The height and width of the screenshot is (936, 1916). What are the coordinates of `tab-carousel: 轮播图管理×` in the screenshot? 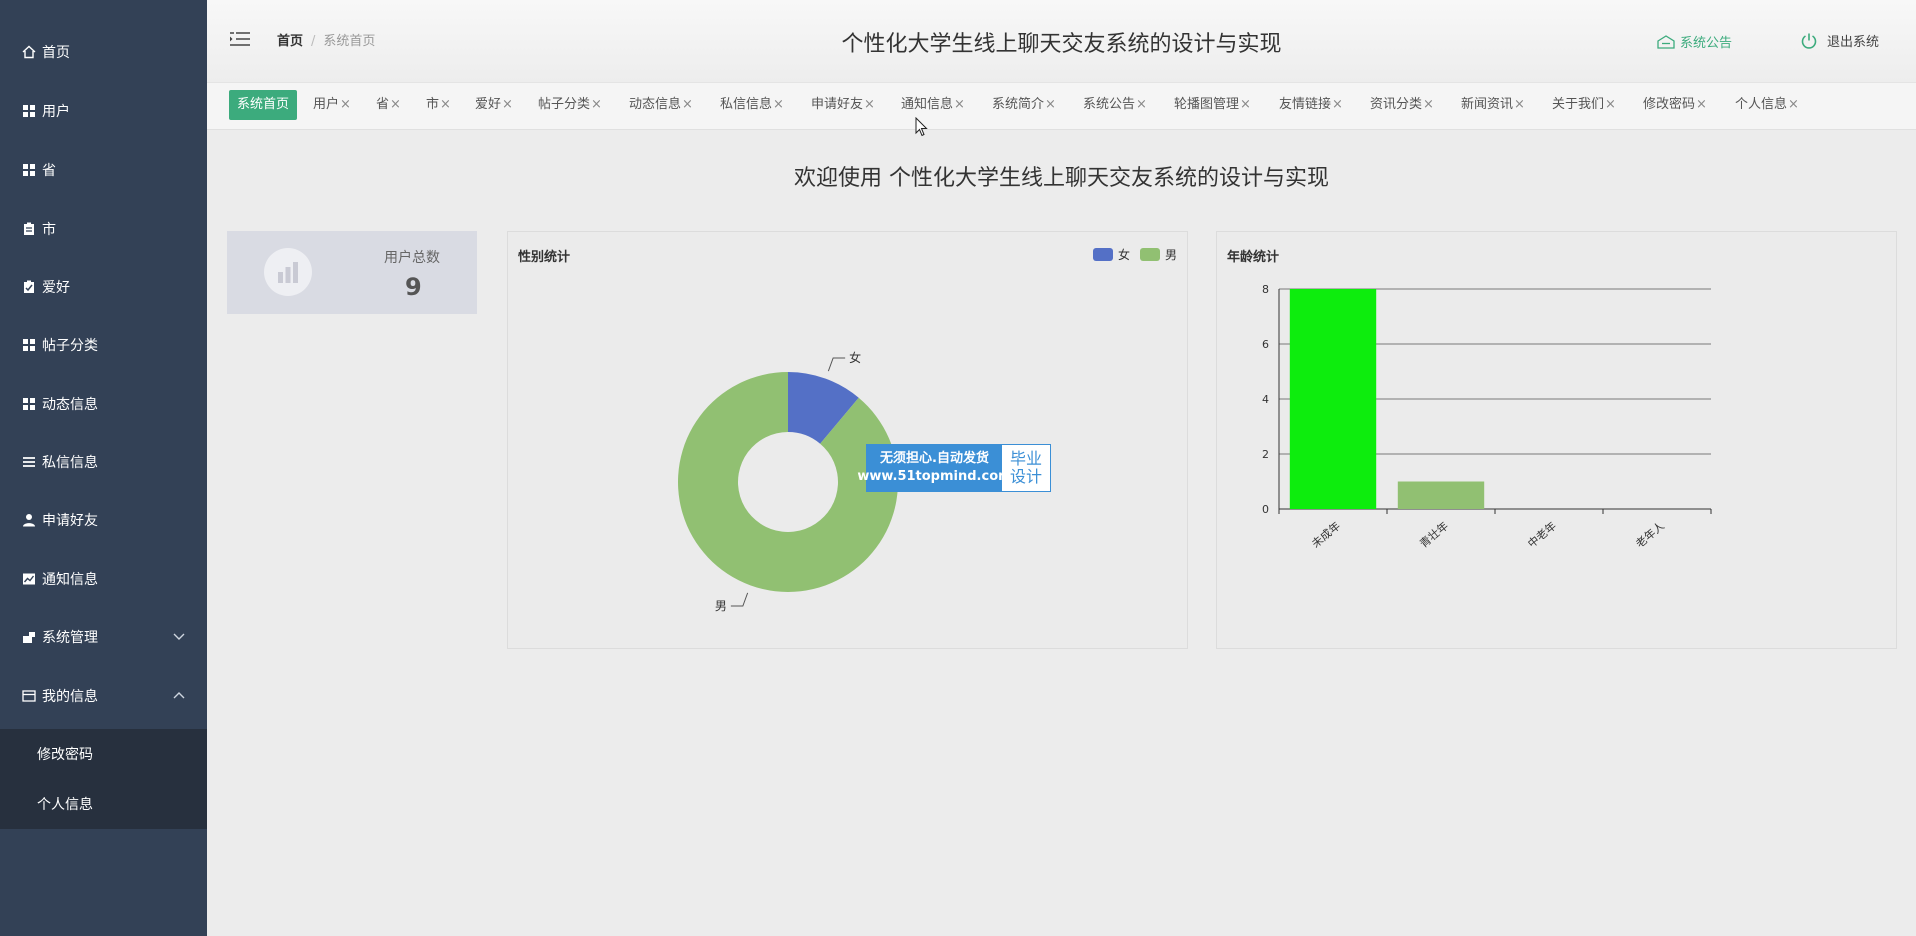 It's located at (1212, 105).